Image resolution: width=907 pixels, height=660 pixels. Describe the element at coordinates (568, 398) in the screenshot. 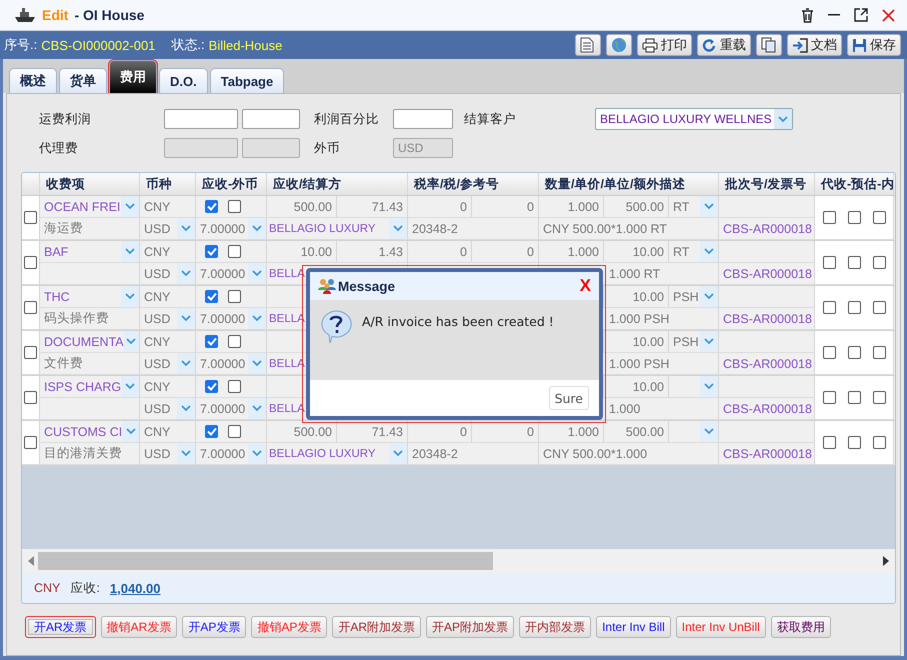

I see `sure-button: Sure` at that location.